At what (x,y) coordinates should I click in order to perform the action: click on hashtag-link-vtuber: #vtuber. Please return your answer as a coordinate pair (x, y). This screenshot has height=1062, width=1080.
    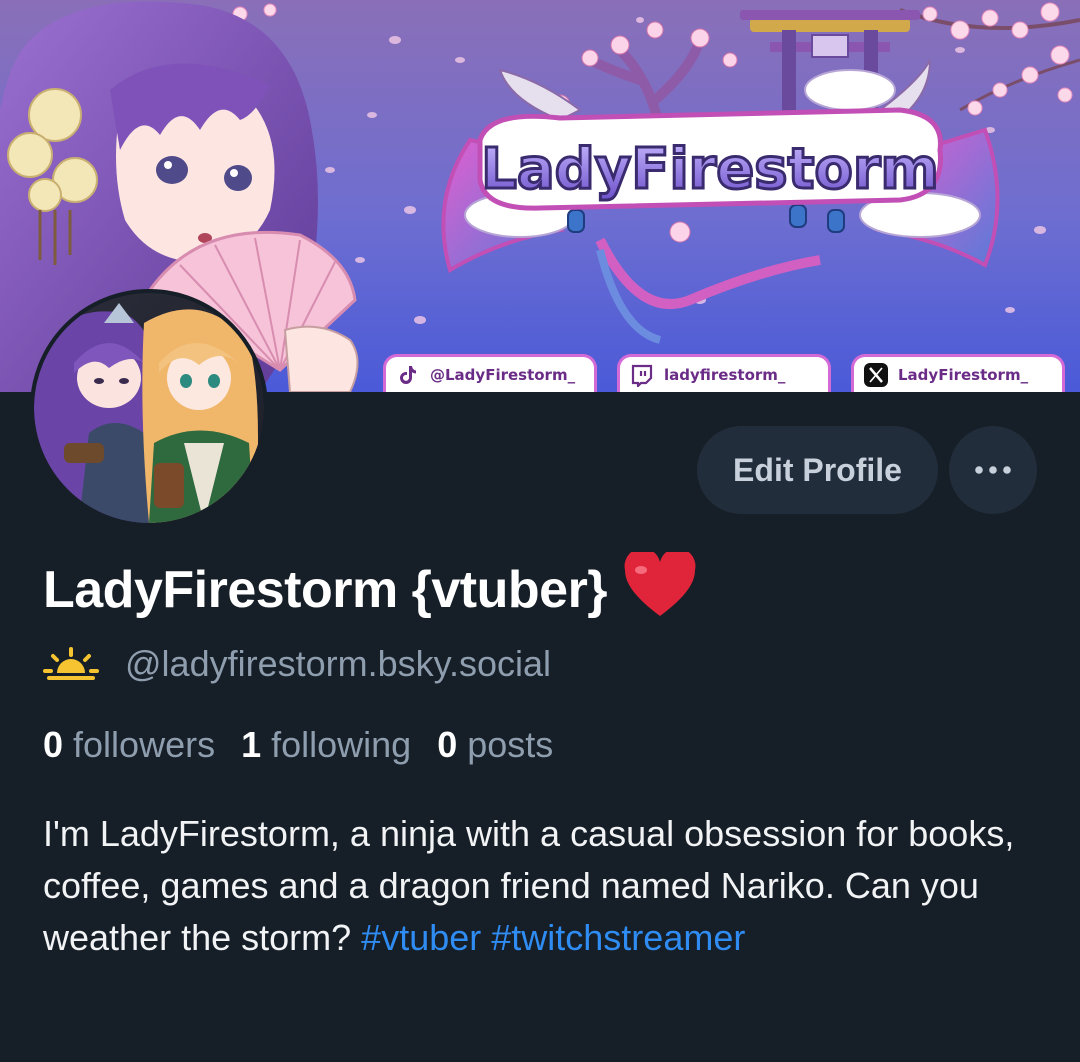
    Looking at the image, I should click on (421, 937).